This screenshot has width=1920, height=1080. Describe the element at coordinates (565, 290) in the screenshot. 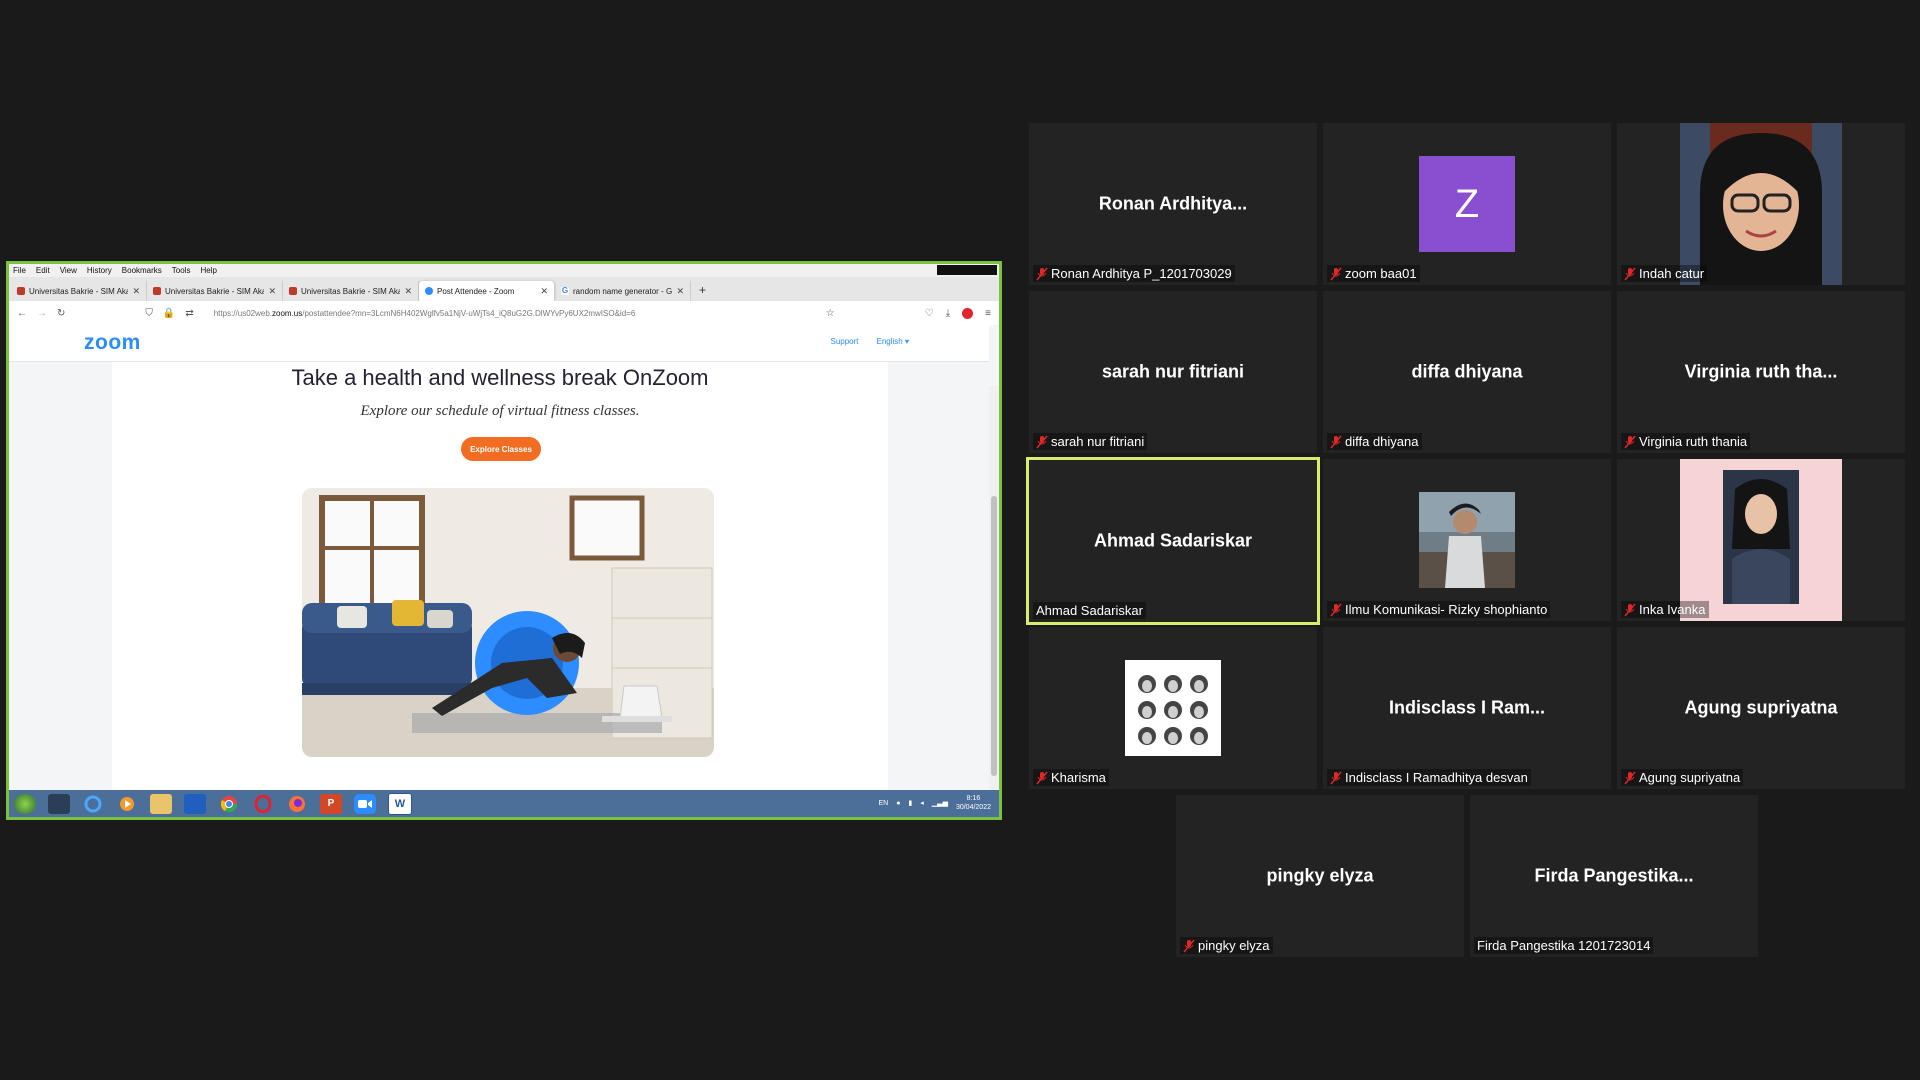

I see `google-favicon-icon: G` at that location.